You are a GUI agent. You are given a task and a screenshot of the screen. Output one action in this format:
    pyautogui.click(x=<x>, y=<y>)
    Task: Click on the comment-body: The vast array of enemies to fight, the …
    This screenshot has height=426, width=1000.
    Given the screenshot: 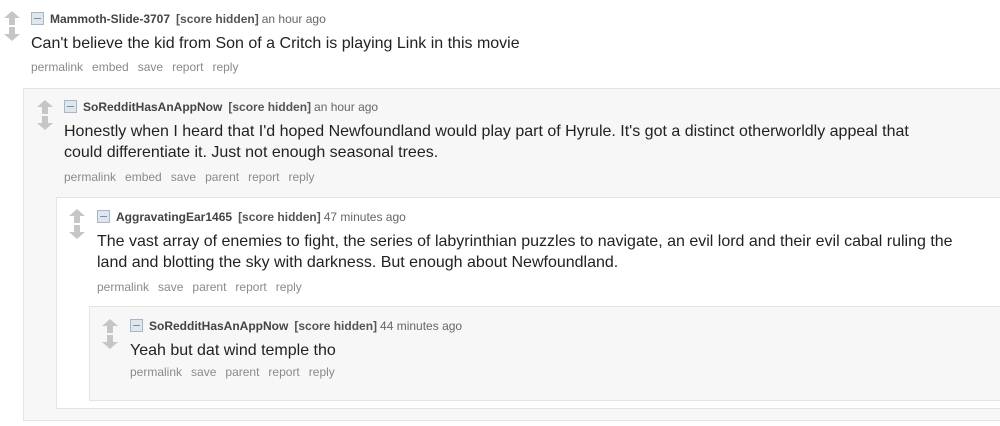 What is the action you would take?
    pyautogui.click(x=525, y=252)
    